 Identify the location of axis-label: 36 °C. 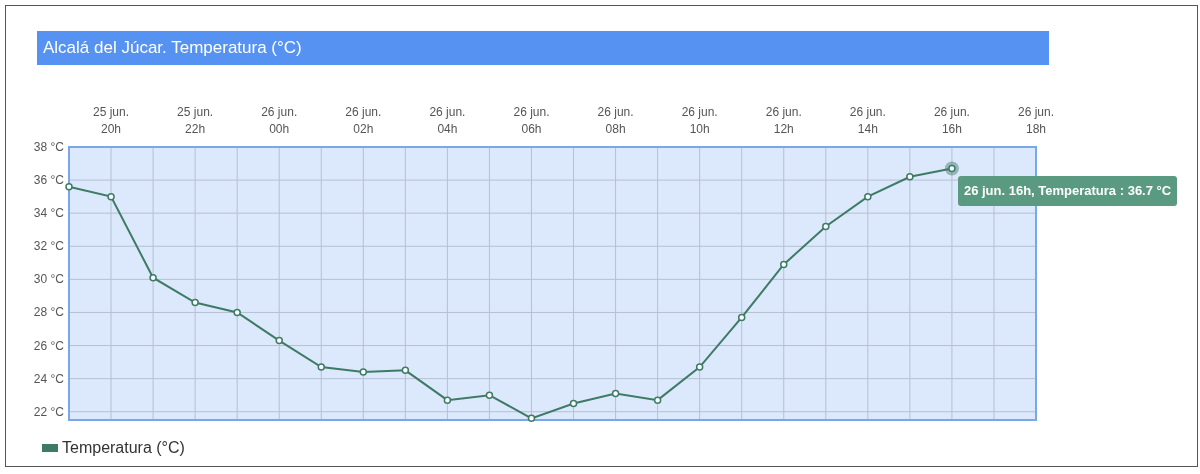
(48, 180).